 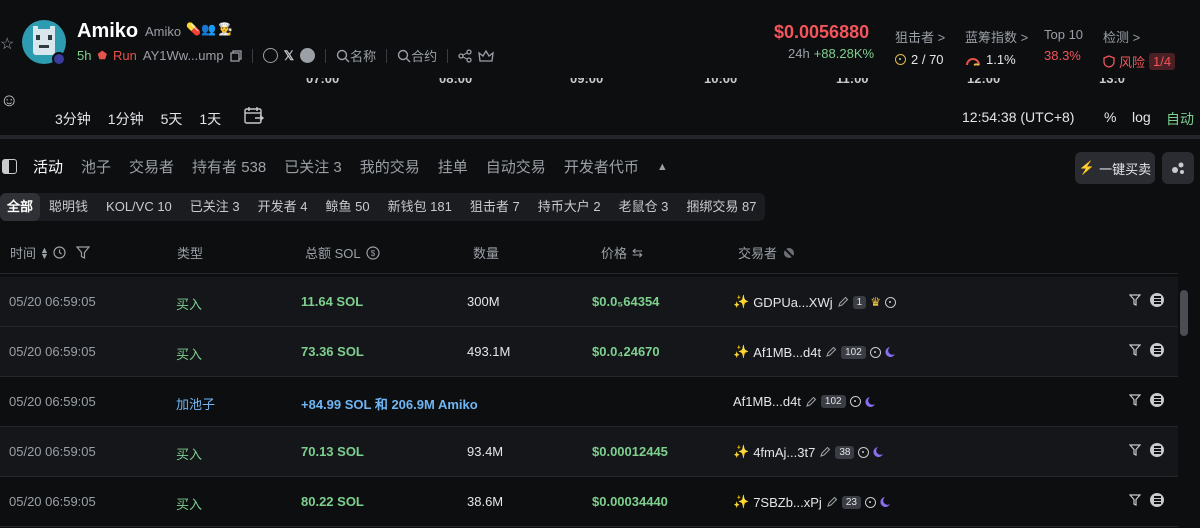 I want to click on smiley-icon: ☺, so click(x=9, y=100).